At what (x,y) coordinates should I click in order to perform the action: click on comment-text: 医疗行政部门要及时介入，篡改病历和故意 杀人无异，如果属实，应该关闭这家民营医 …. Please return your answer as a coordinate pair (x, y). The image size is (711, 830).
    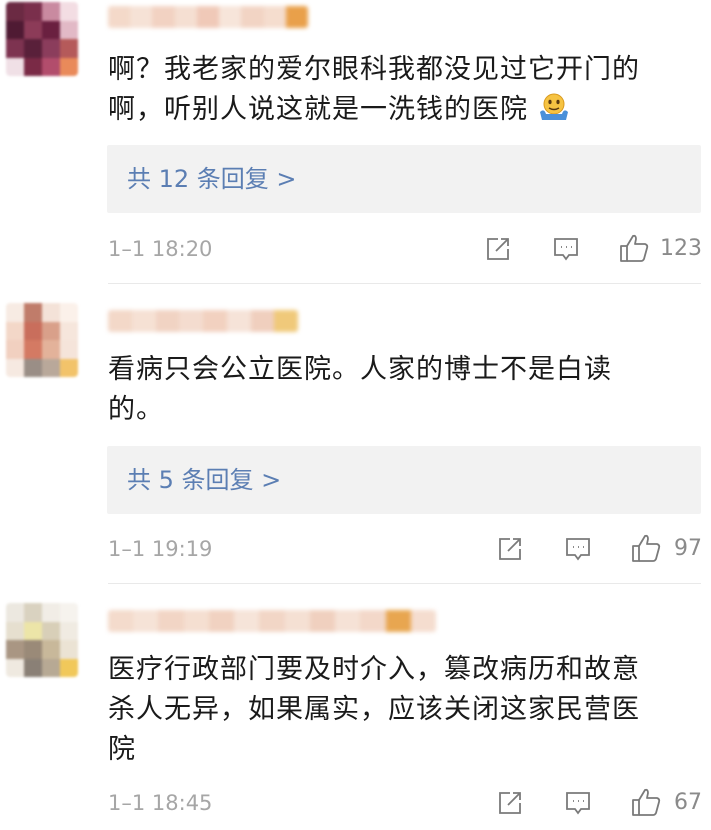
    Looking at the image, I should click on (374, 709).